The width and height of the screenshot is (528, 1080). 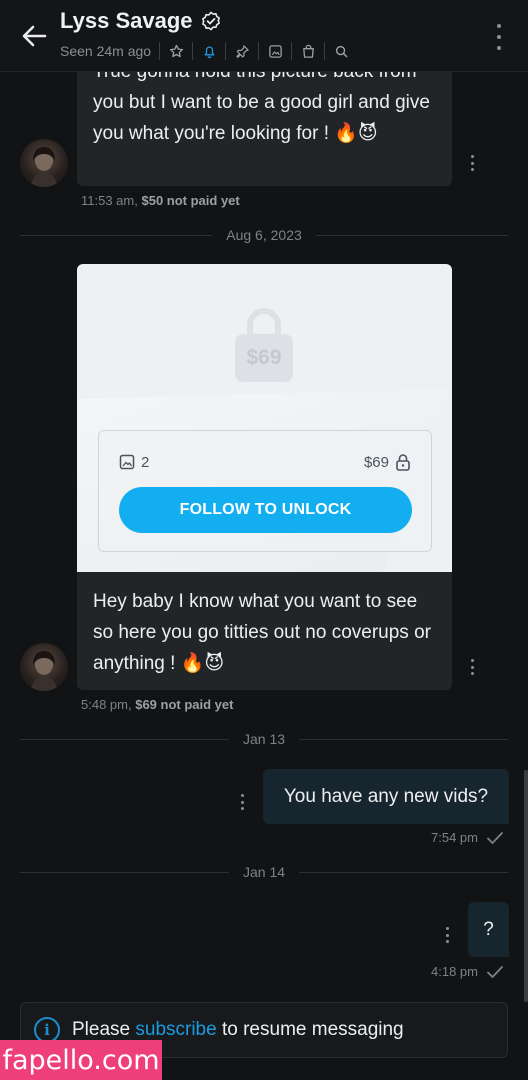 I want to click on locked-price: $69, so click(x=264, y=358).